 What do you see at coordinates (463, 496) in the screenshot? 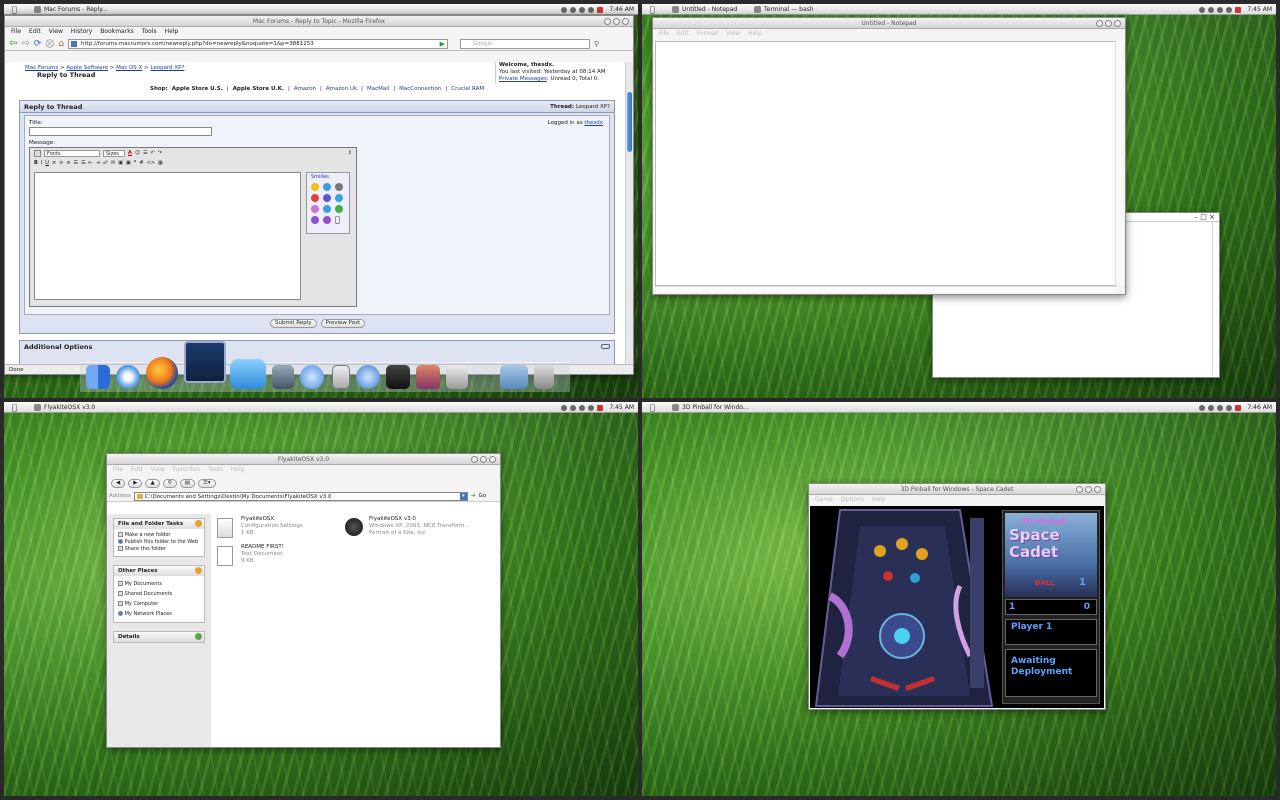
I see `address-dropdown-icon: ▾` at bounding box center [463, 496].